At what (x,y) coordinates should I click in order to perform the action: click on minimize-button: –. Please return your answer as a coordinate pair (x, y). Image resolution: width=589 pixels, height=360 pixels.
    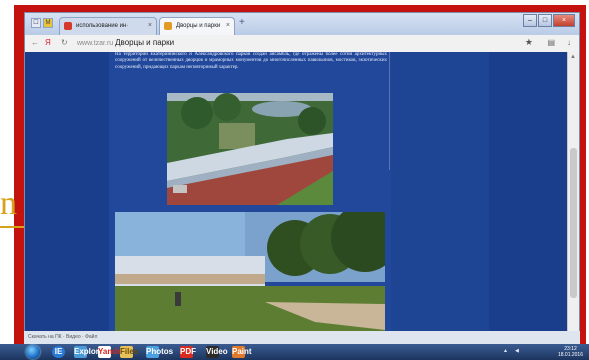
    Looking at the image, I should click on (530, 20).